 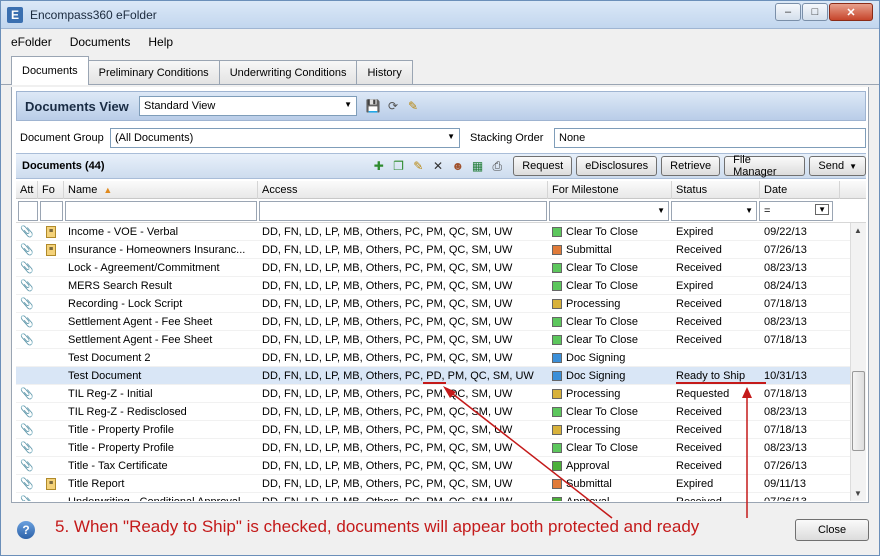 I want to click on edit-view-icon: ✎, so click(x=413, y=106).